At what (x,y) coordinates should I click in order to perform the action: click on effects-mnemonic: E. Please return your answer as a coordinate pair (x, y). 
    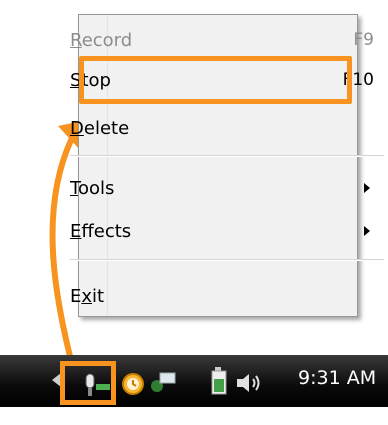
    Looking at the image, I should click on (76, 231).